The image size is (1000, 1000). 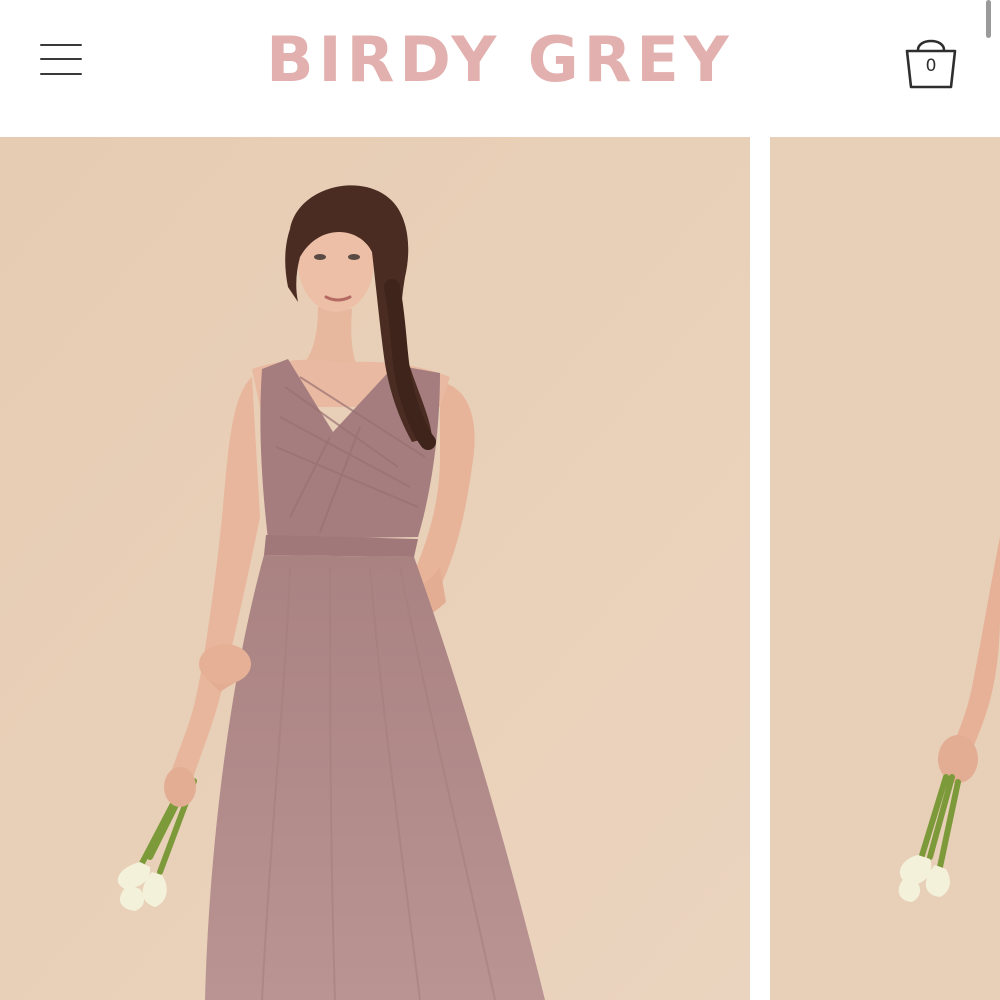 I want to click on cart-button: 0, so click(x=931, y=61).